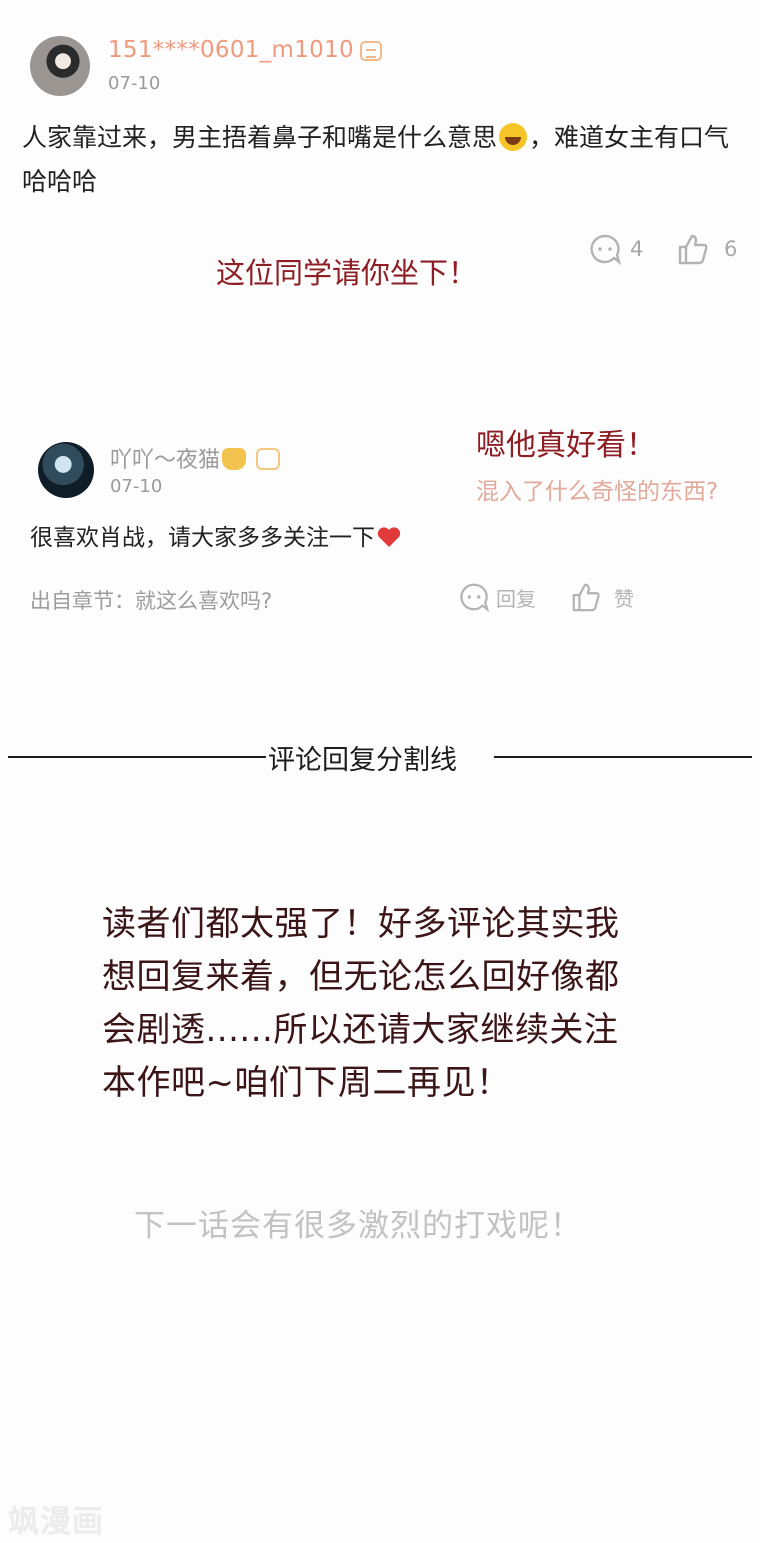 Image resolution: width=760 pixels, height=1543 pixels. I want to click on like-button: 赞, so click(602, 597).